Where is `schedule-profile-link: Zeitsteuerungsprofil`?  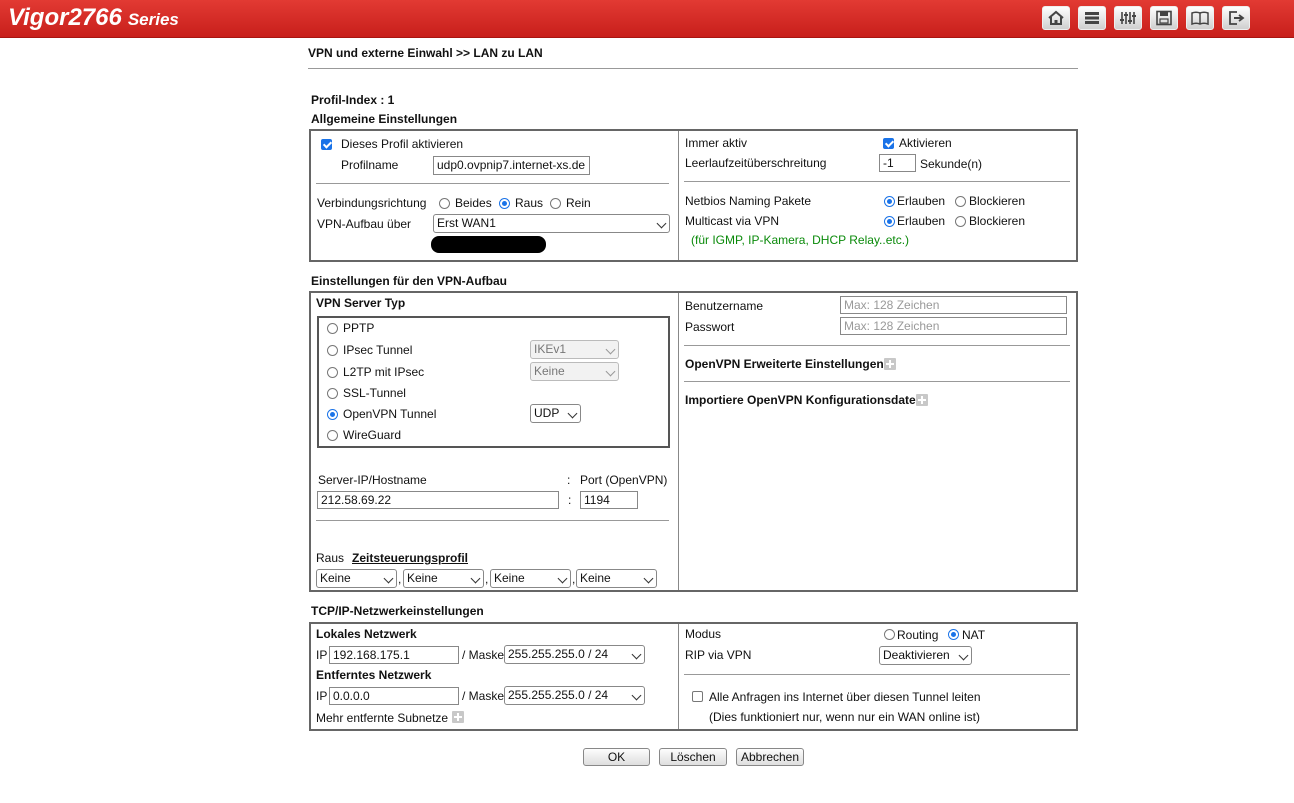
schedule-profile-link: Zeitsteuerungsprofil is located at coordinates (410, 558).